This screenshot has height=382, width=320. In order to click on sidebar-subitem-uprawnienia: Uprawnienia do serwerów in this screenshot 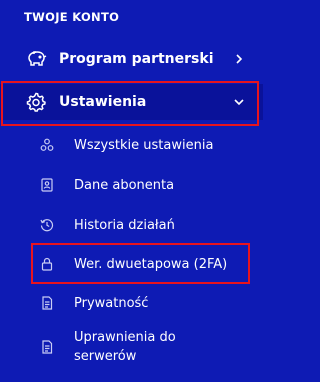, I will do `click(131, 347)`.